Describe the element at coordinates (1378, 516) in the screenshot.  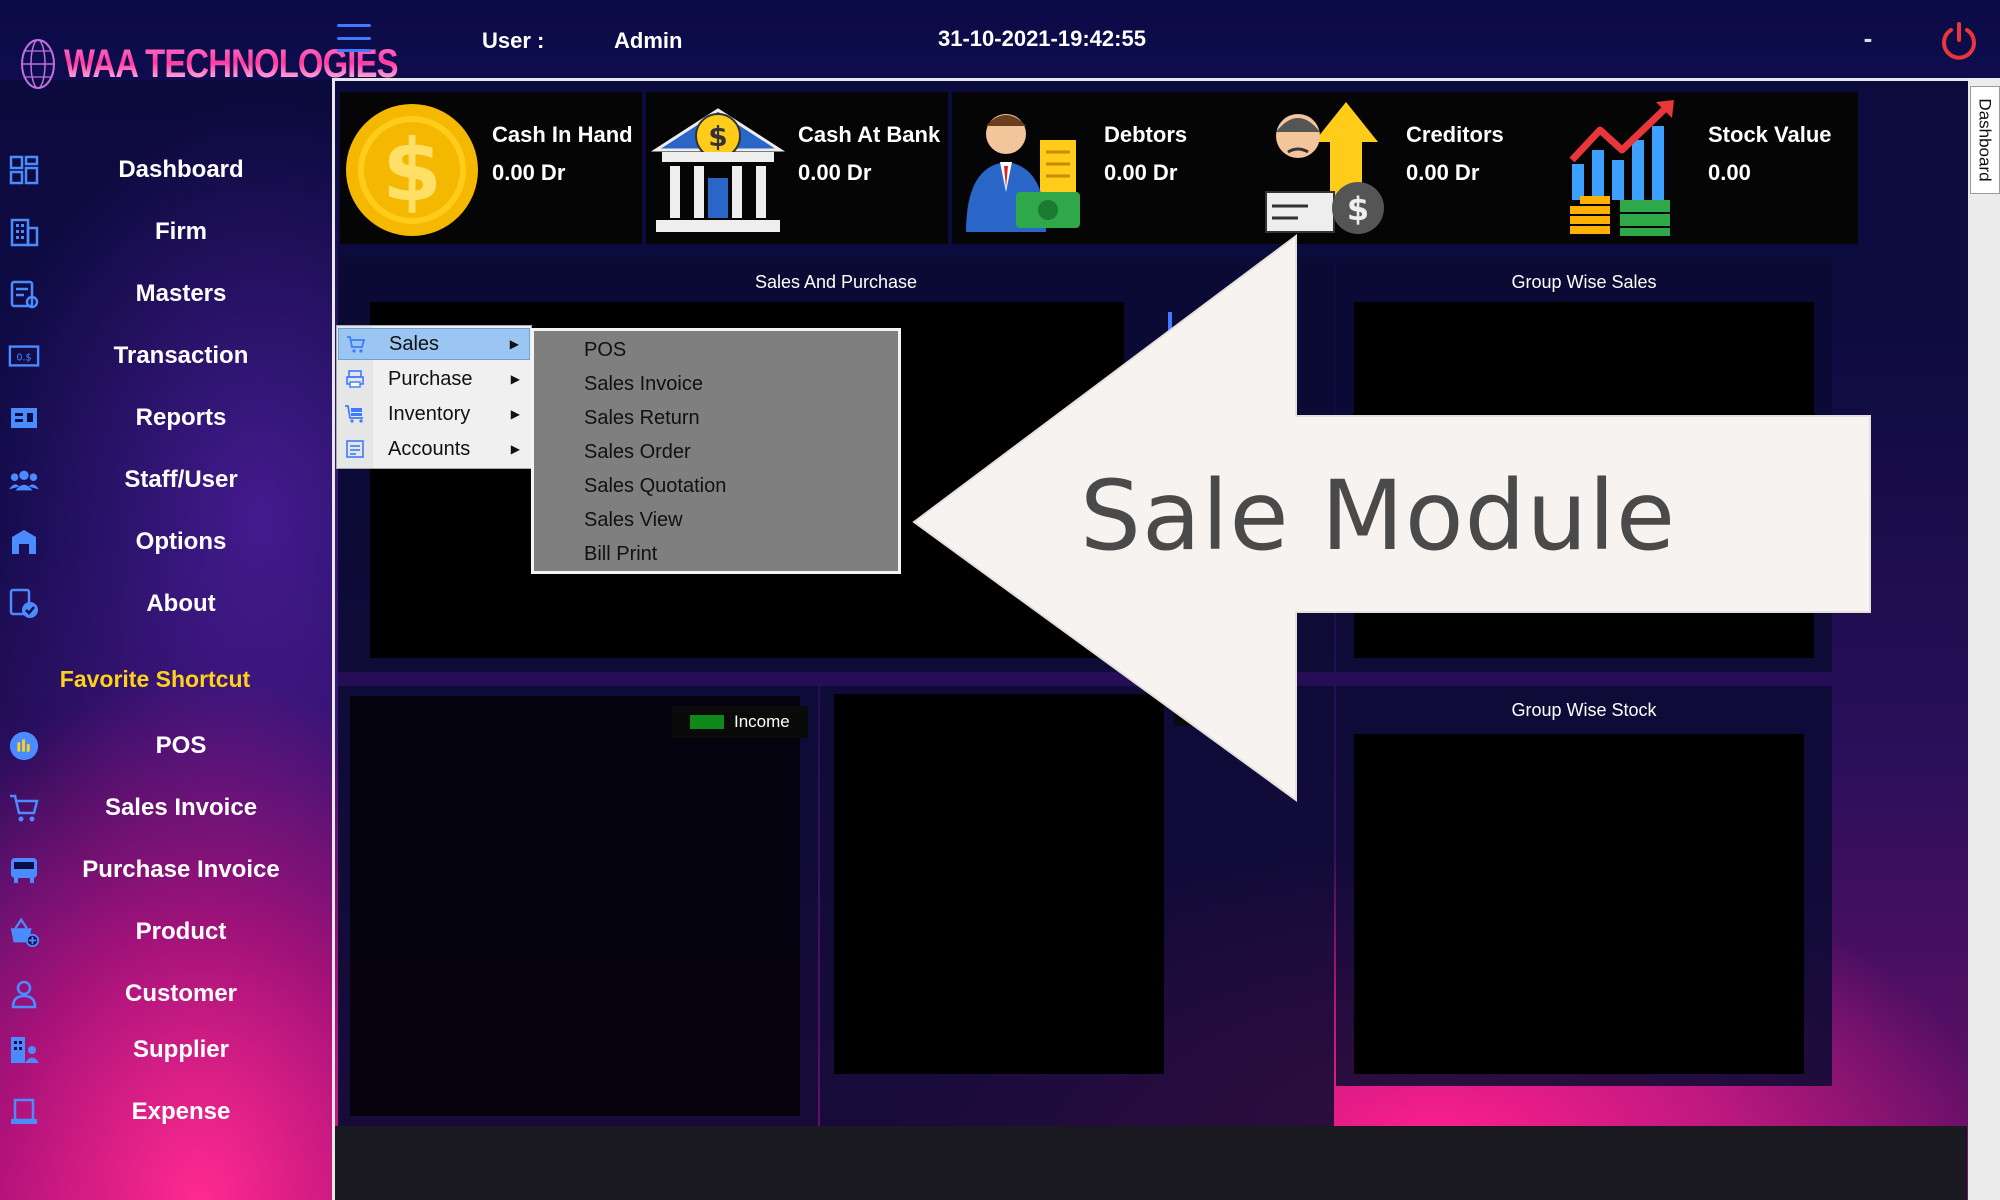
I see `annotation-label: Sale Module` at that location.